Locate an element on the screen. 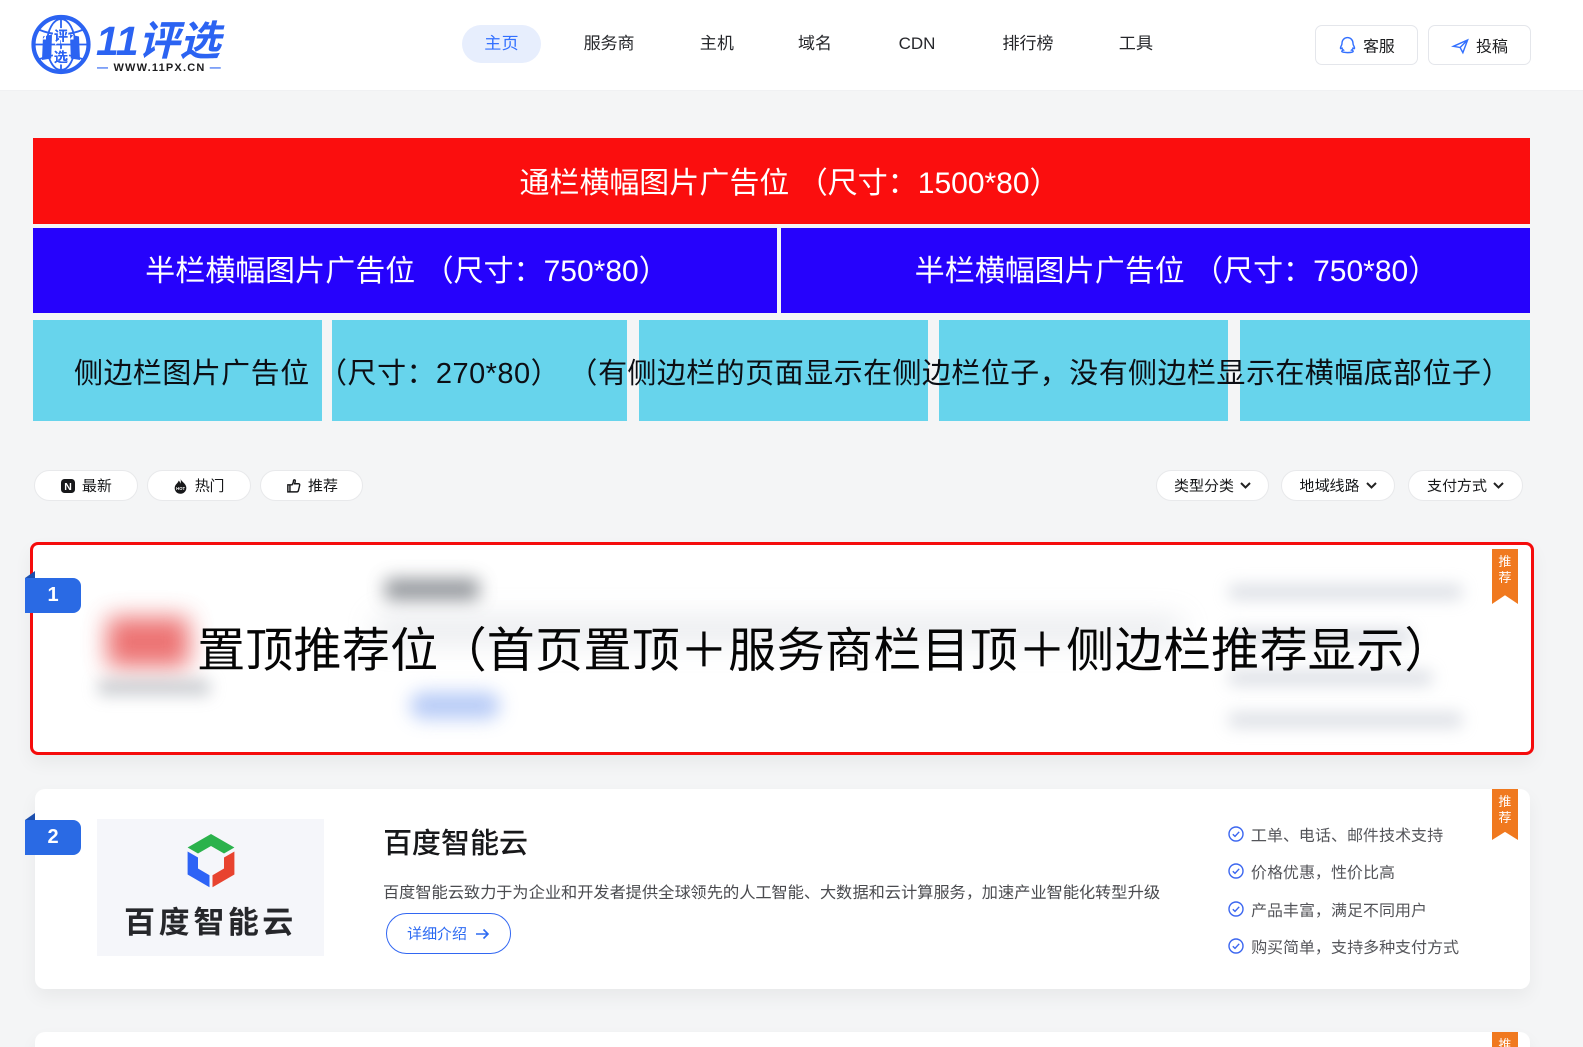  svg-text: 选 is located at coordinates (61, 57).